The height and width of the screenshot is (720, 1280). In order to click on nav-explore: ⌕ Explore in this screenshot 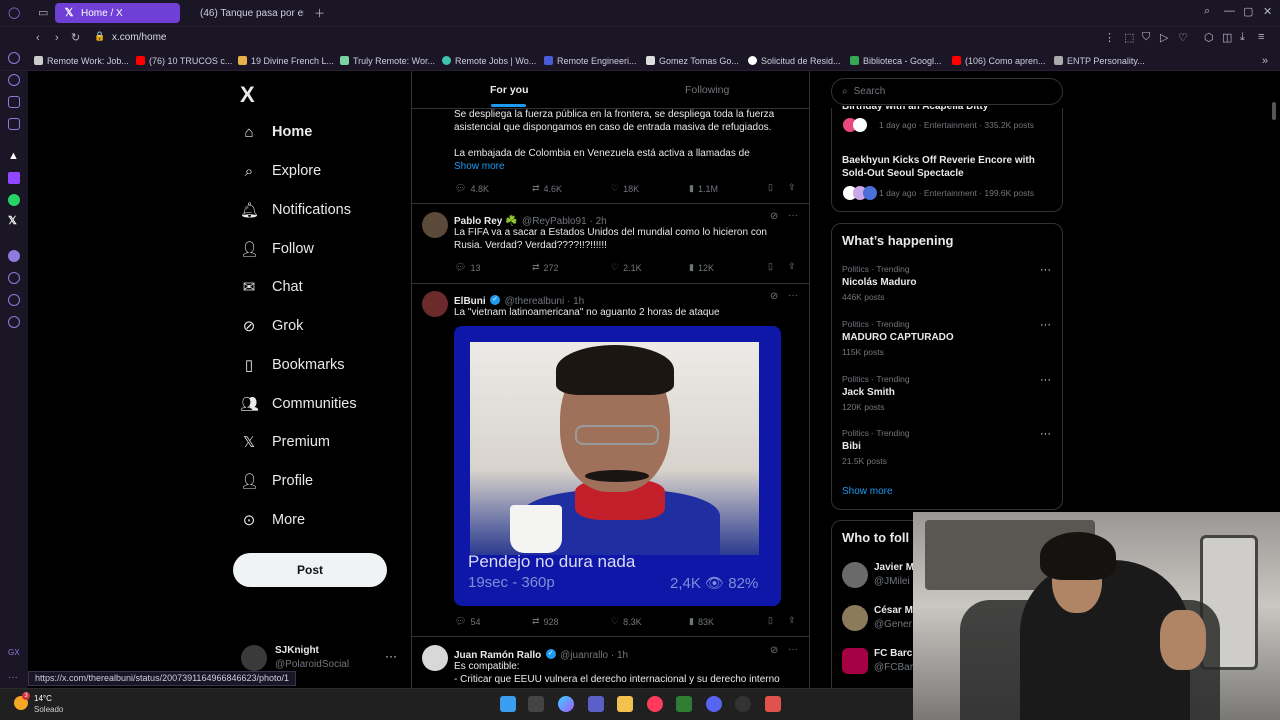, I will do `click(280, 171)`.